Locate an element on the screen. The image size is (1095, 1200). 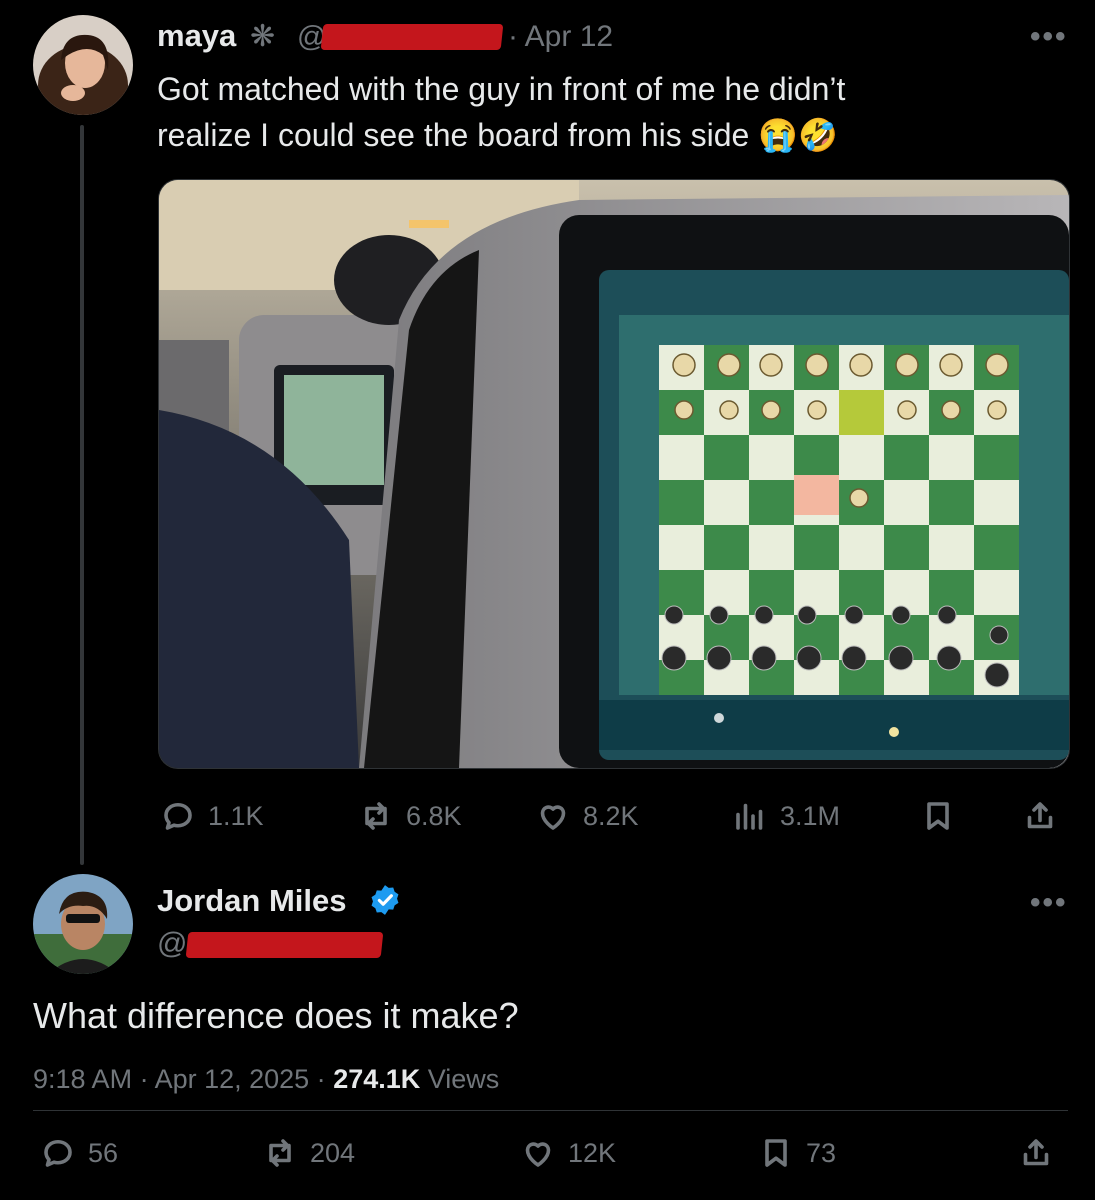
repost-count: 6.8K is located at coordinates (434, 815).